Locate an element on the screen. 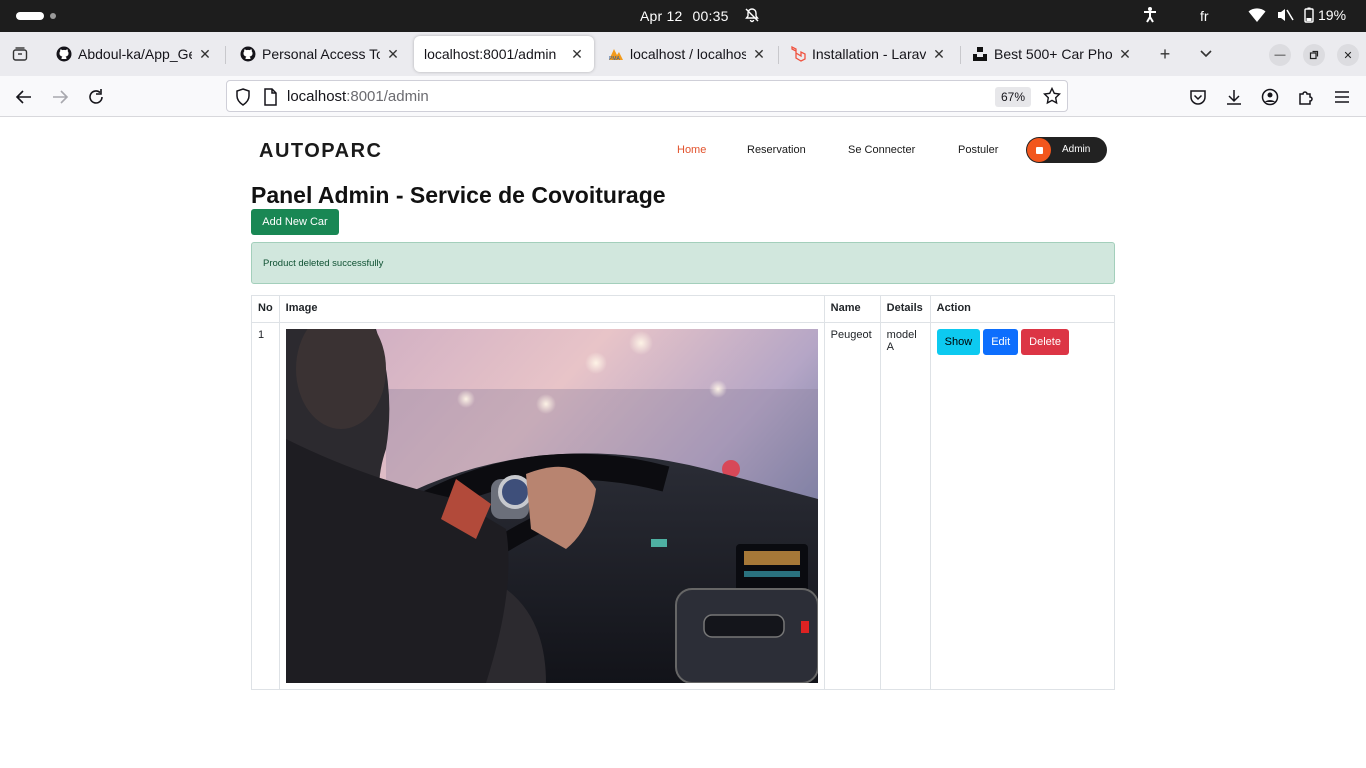 The height and width of the screenshot is (768, 1366). tab-phpmyadmin: PMA localhost / localhos ✕ is located at coordinates (687, 54).